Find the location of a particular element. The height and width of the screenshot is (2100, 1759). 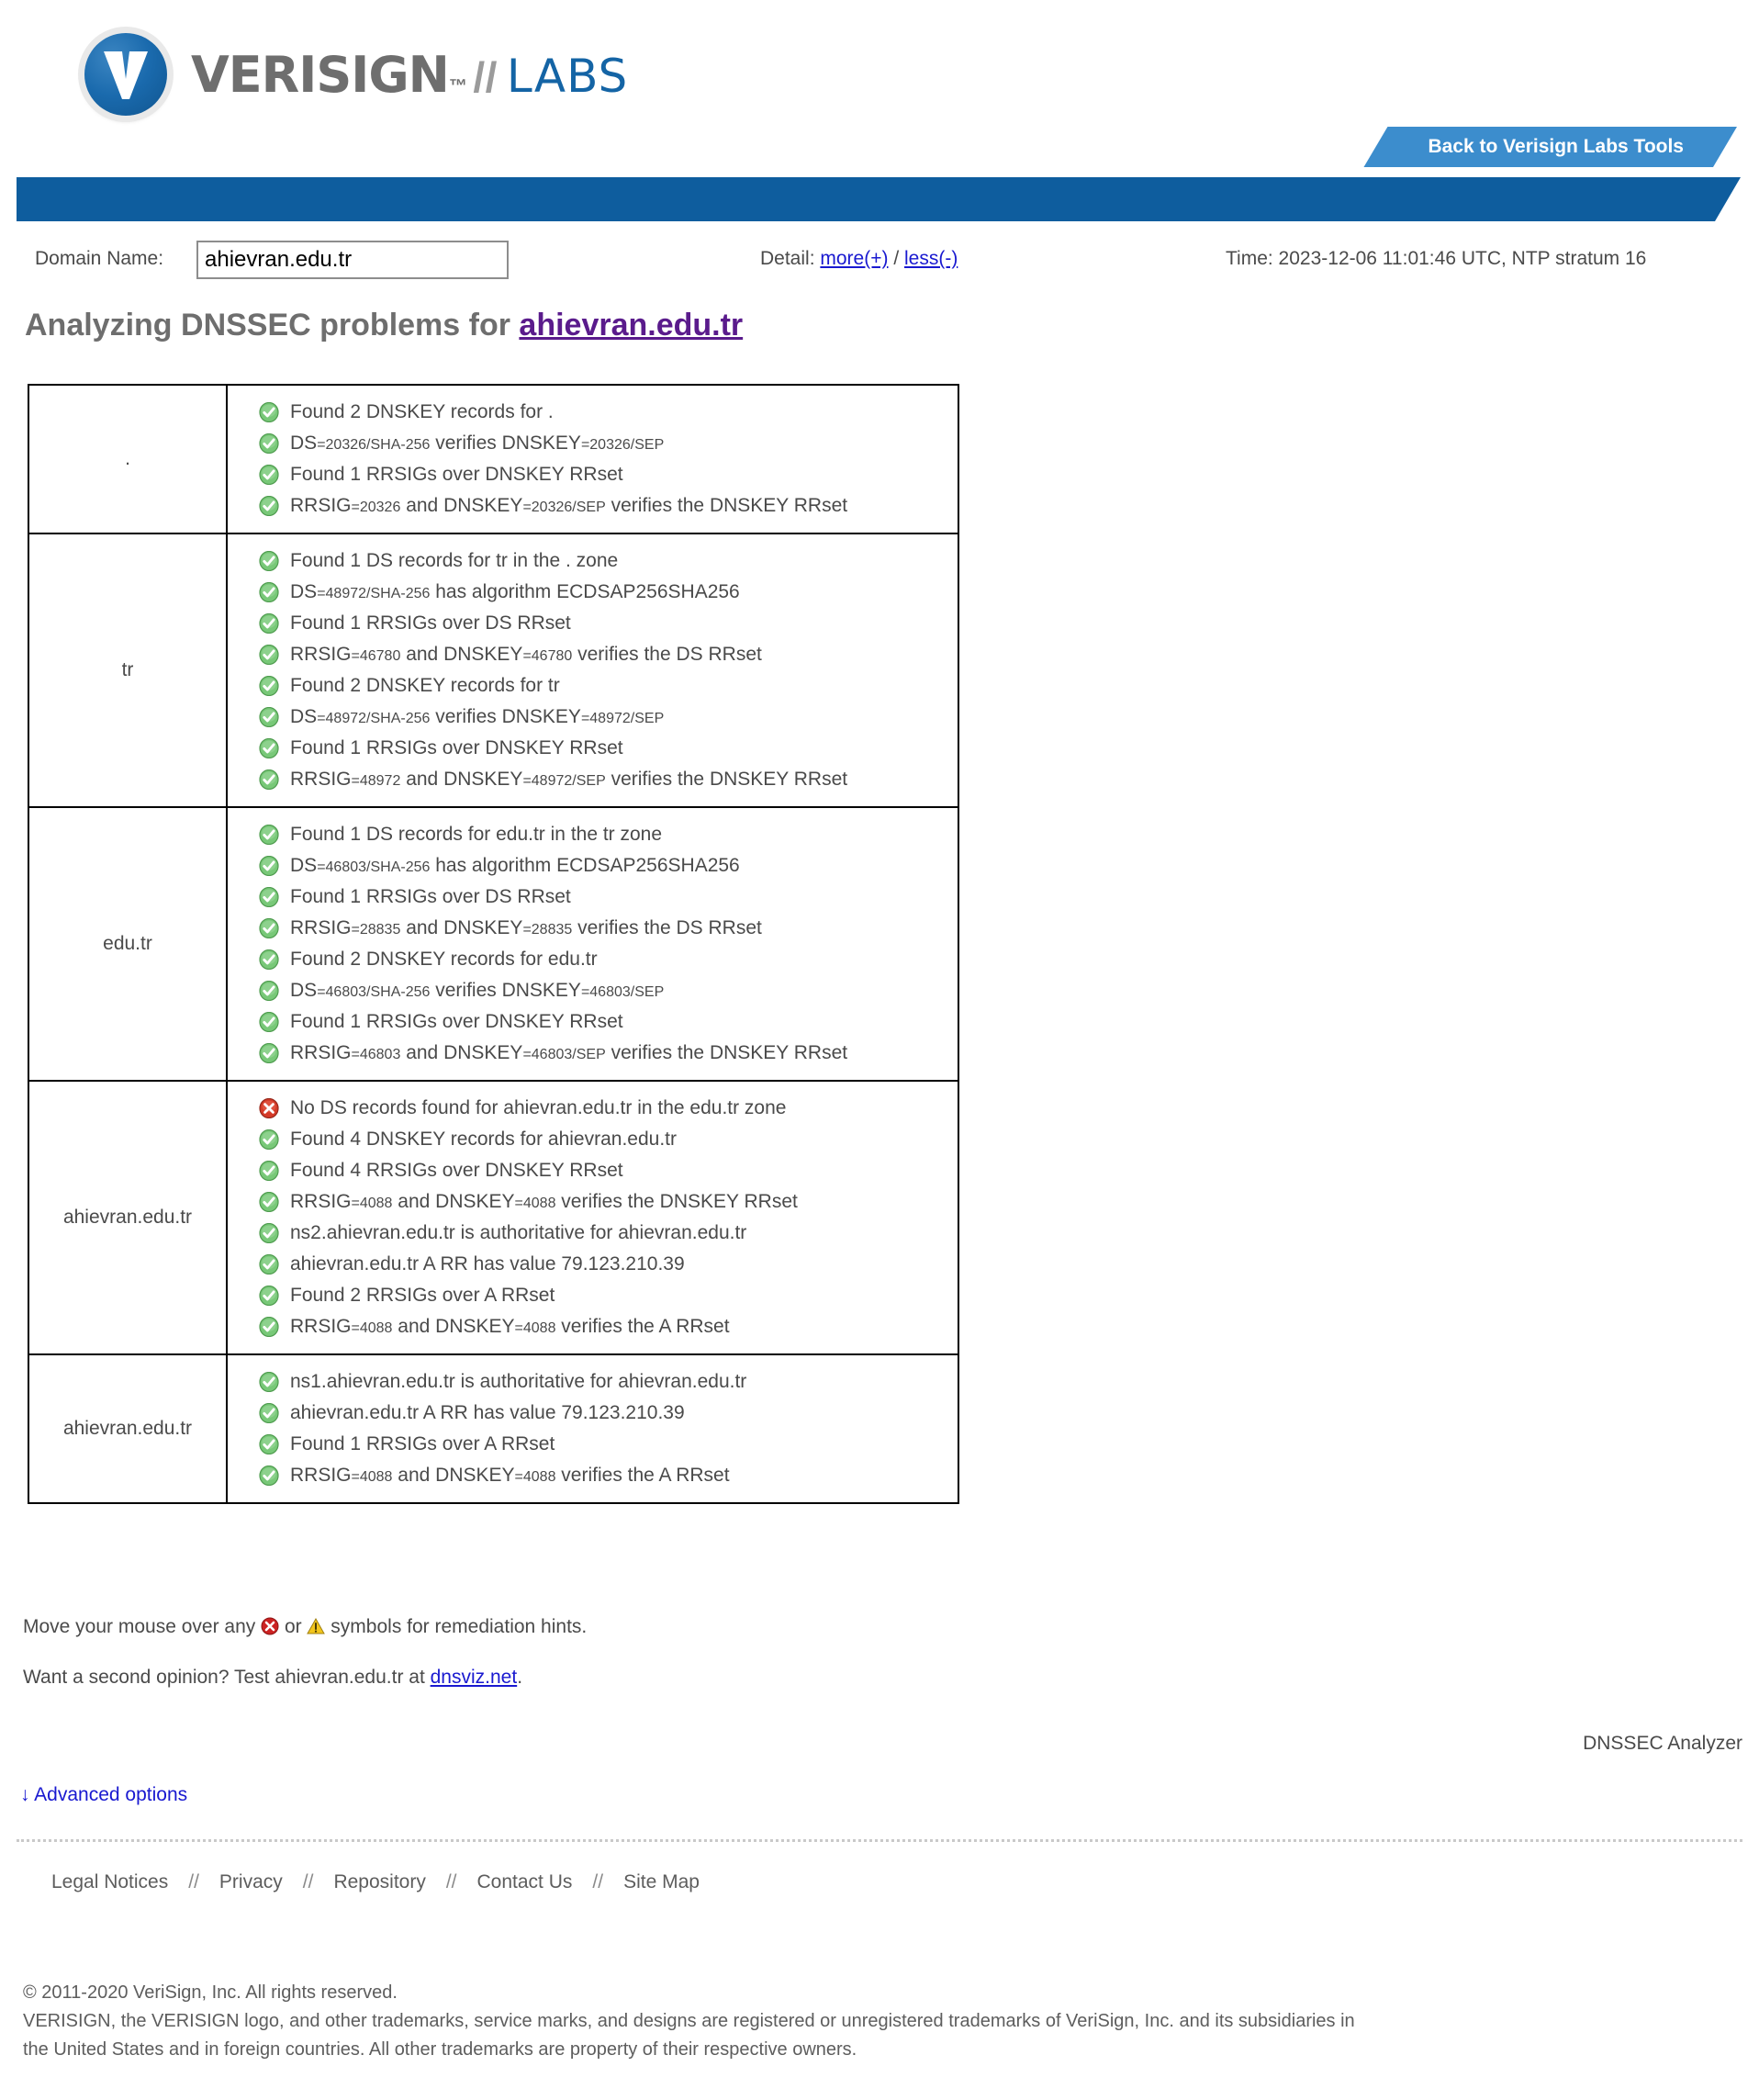

logo-trademark-symbol: ™ is located at coordinates (458, 85).